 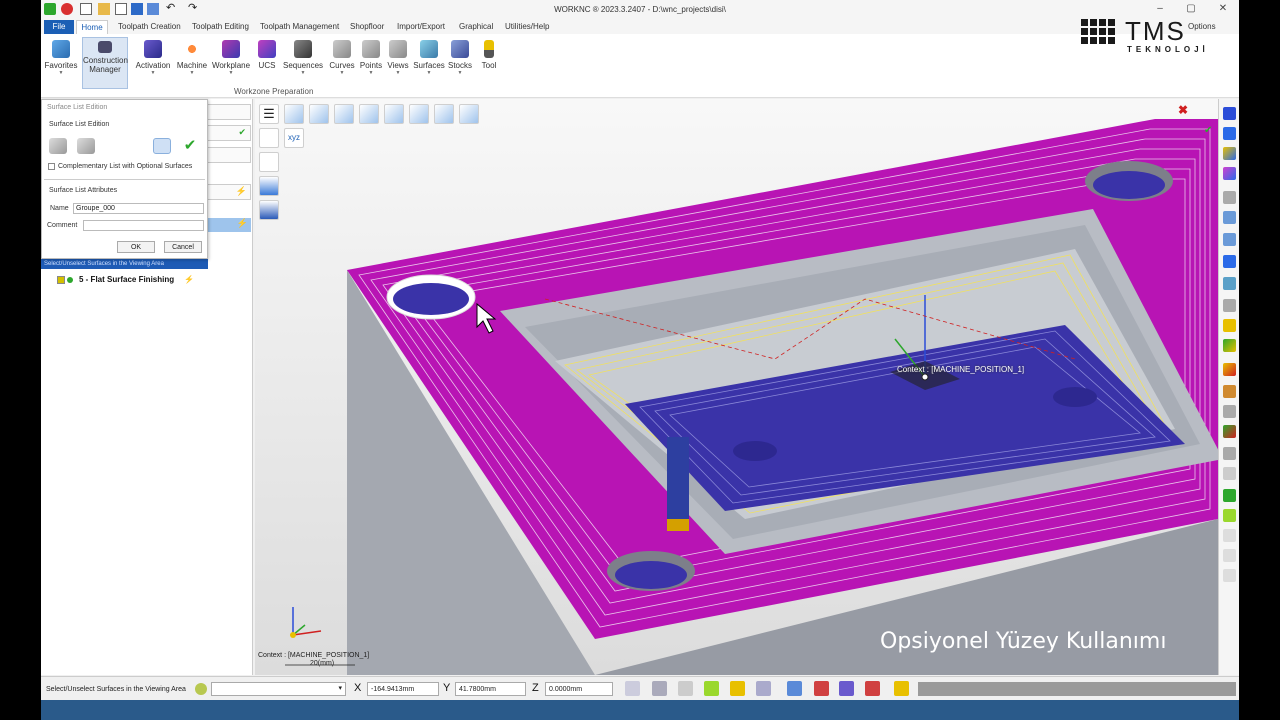 What do you see at coordinates (1229, 197) in the screenshot?
I see `surface-tool-icon` at bounding box center [1229, 197].